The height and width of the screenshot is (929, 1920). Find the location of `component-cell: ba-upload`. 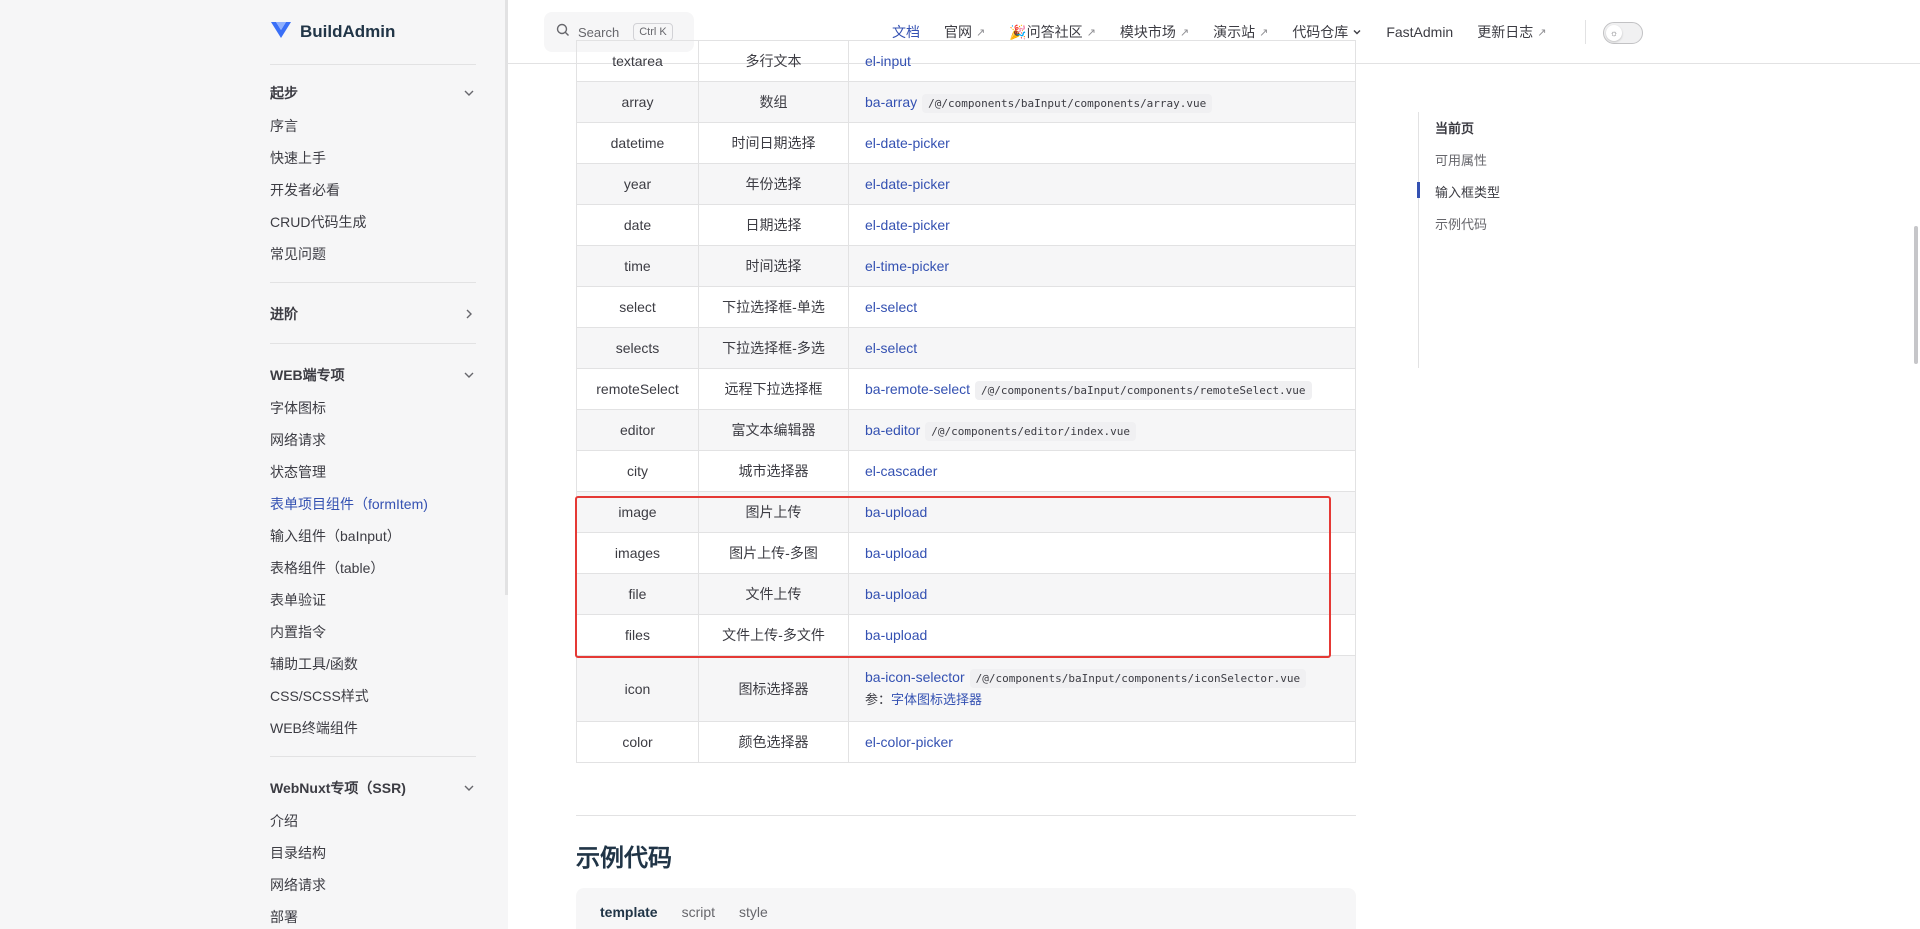

component-cell: ba-upload is located at coordinates (1102, 512).